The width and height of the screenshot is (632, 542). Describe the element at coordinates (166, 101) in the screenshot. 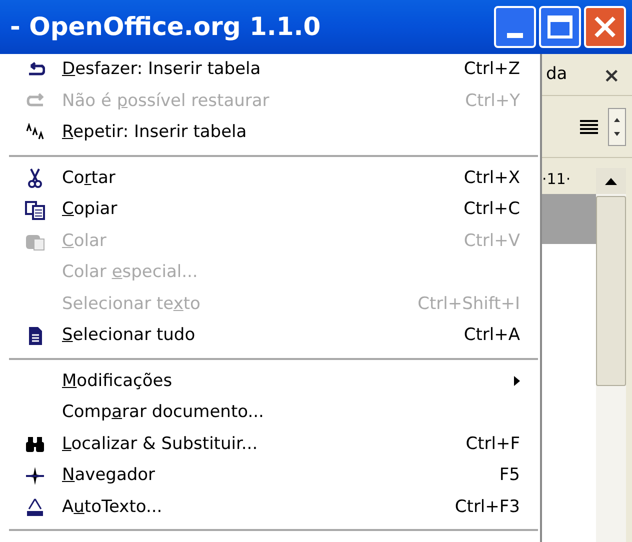

I see `menu-item-label: Não é possível restaurar` at that location.